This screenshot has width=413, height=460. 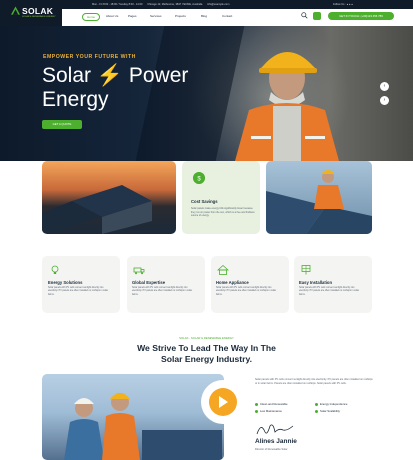 What do you see at coordinates (62, 124) in the screenshot?
I see `get-quote-button: GET A QUOTE` at bounding box center [62, 124].